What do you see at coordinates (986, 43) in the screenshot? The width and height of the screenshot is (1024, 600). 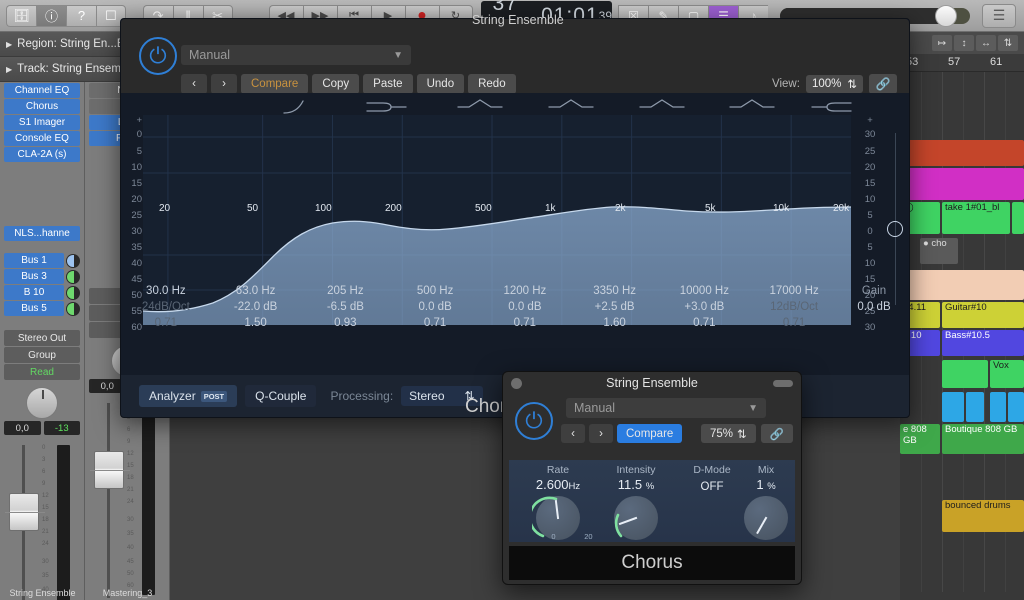 I see `zoom-horizontal-icon: ↔` at bounding box center [986, 43].